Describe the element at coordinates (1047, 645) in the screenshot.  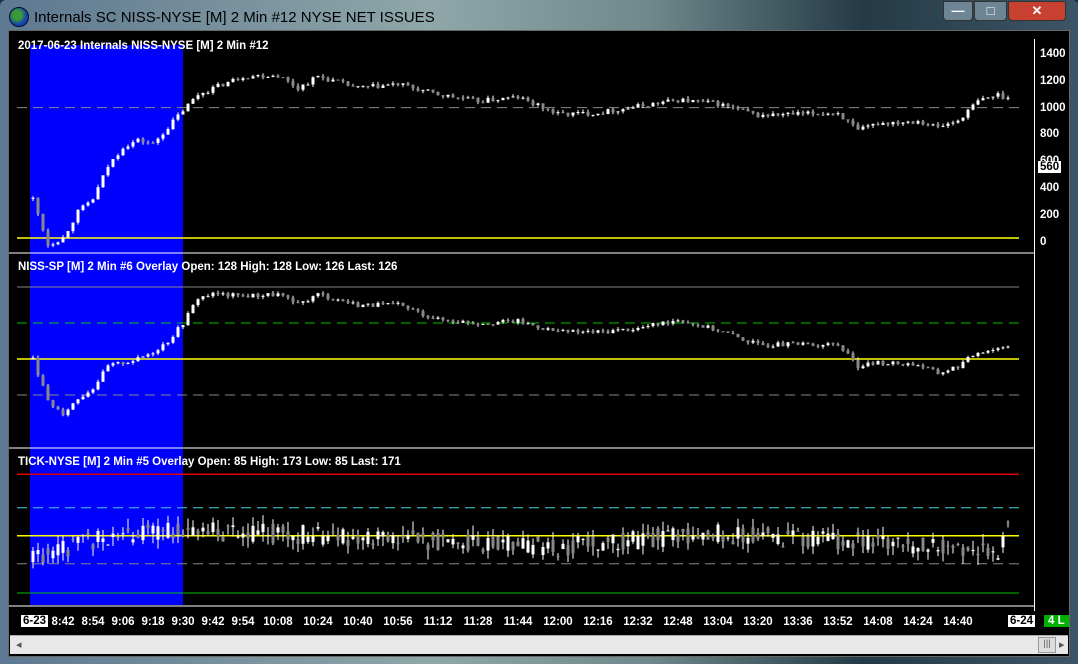
I see `scroll-thumb: |||` at that location.